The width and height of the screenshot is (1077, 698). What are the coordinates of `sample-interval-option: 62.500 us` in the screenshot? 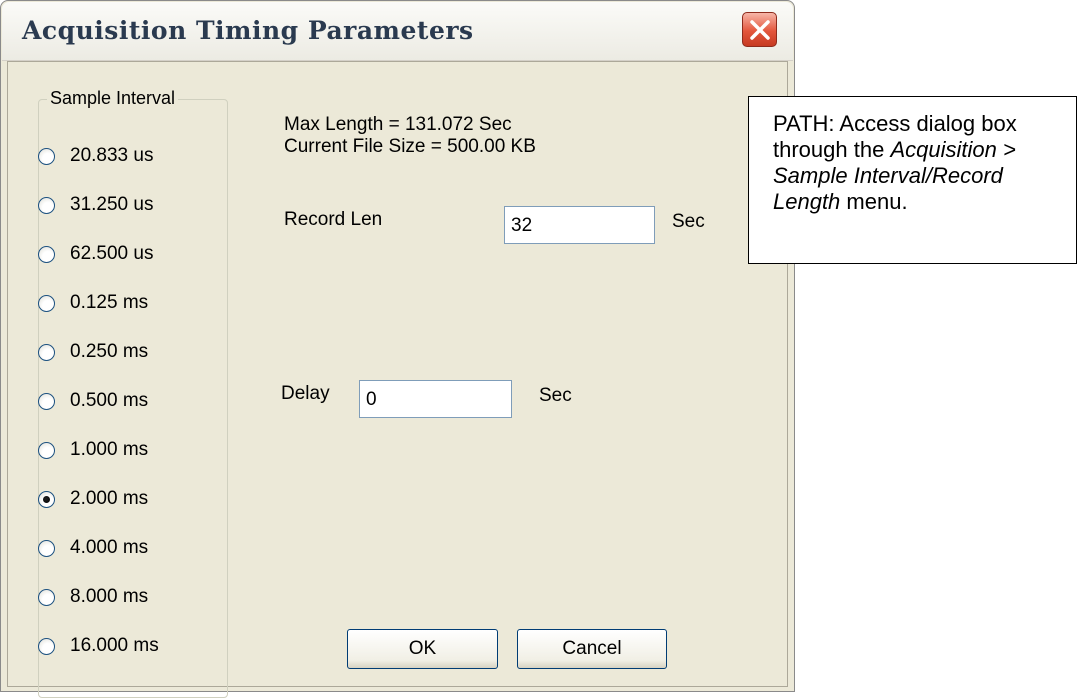 It's located at (95, 254).